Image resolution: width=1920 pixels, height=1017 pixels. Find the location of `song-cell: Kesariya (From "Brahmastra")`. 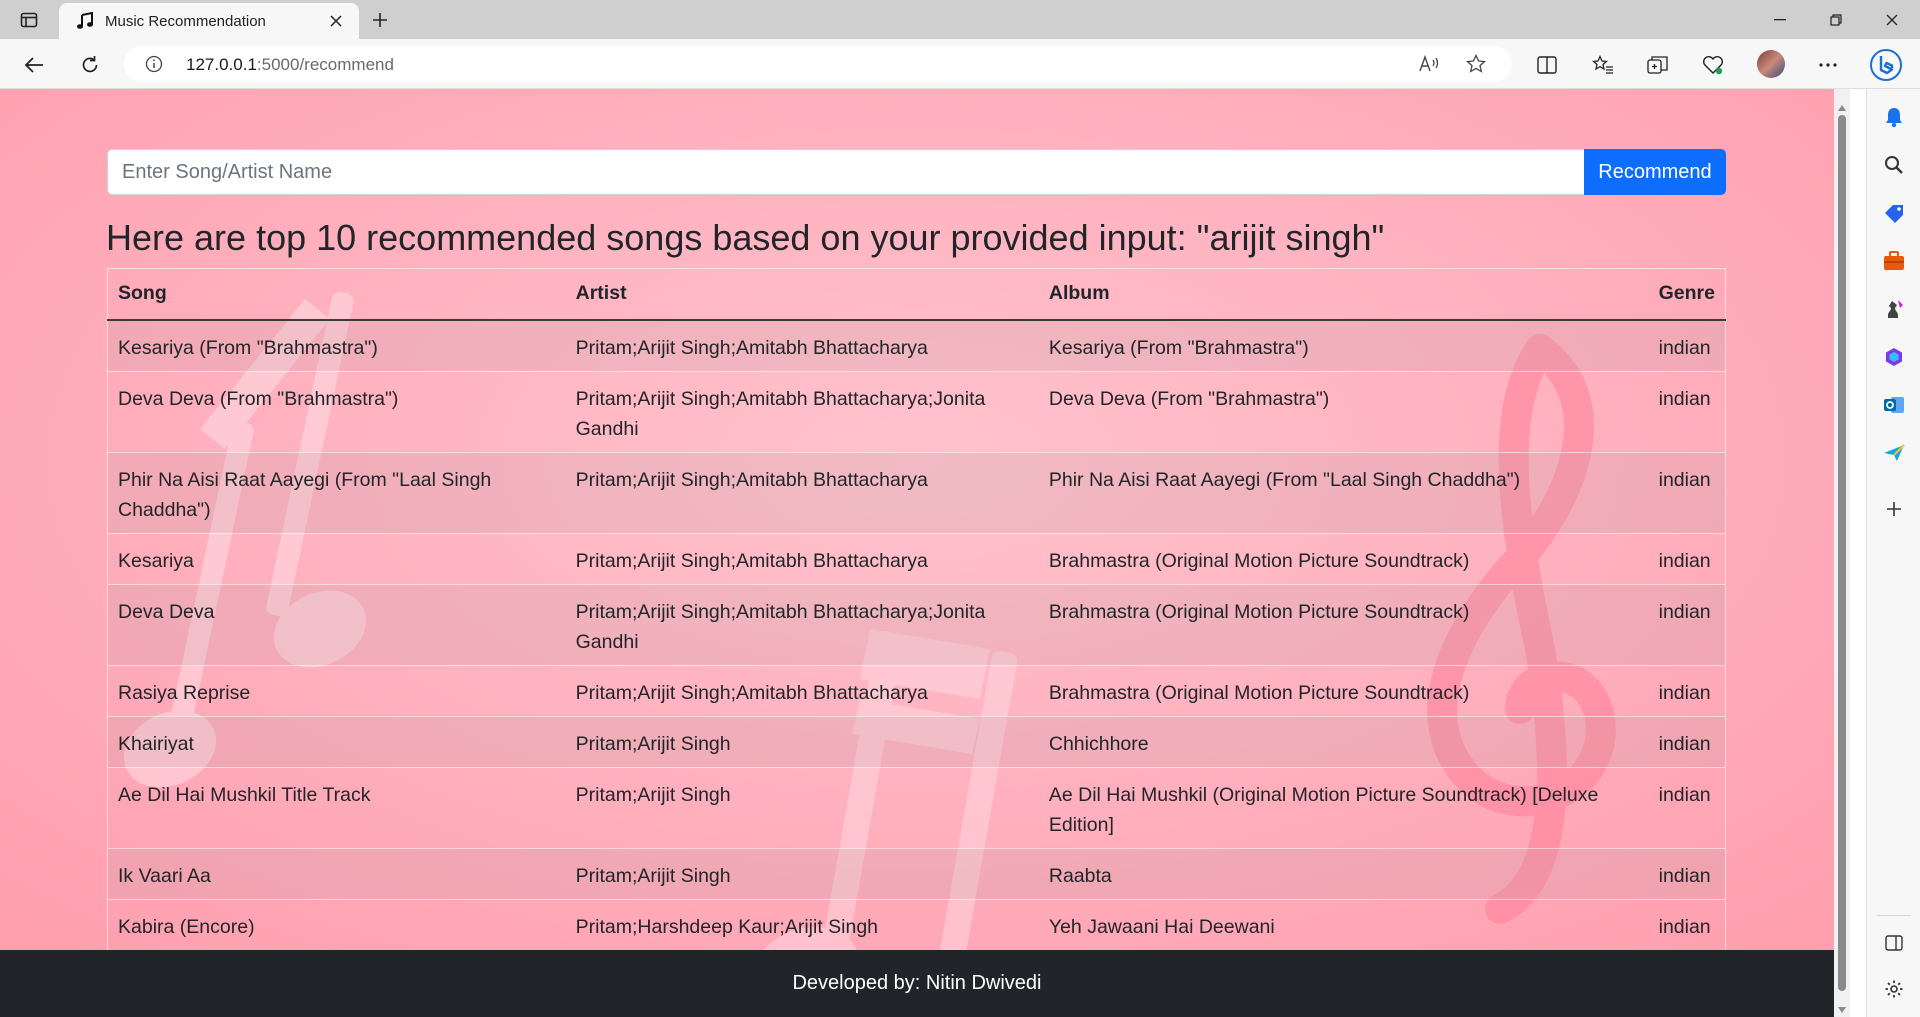

song-cell: Kesariya (From "Brahmastra") is located at coordinates (336, 345).